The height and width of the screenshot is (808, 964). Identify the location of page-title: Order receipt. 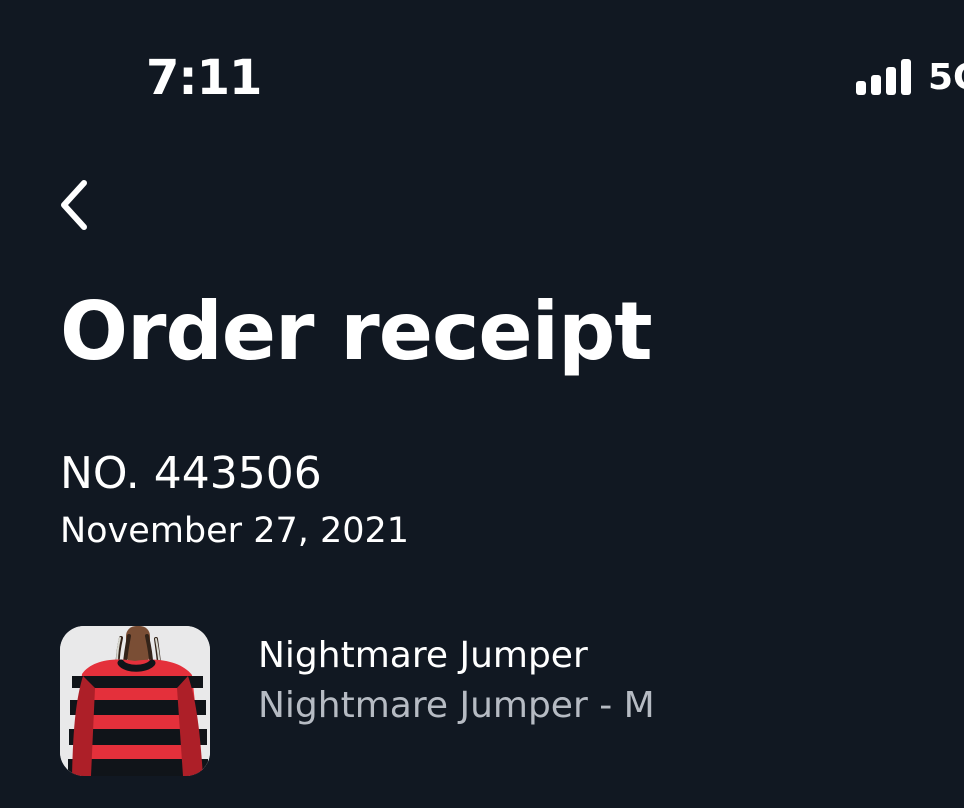
(356, 331).